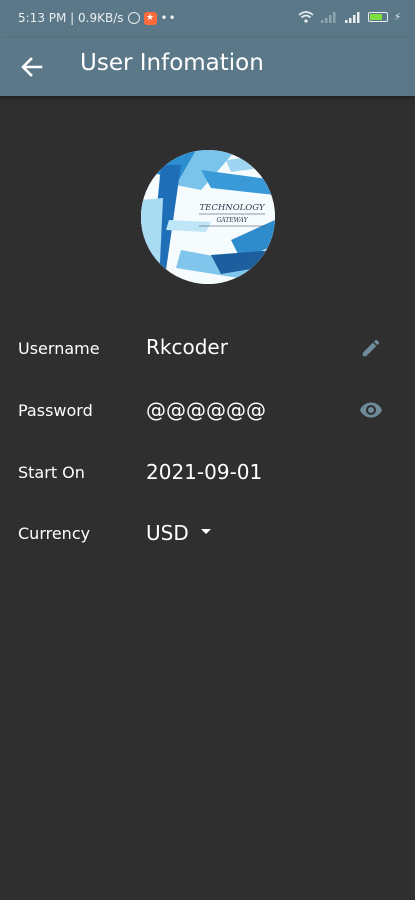 Image resolution: width=415 pixels, height=900 pixels. What do you see at coordinates (187, 347) in the screenshot?
I see `username-value: Rkcoder` at bounding box center [187, 347].